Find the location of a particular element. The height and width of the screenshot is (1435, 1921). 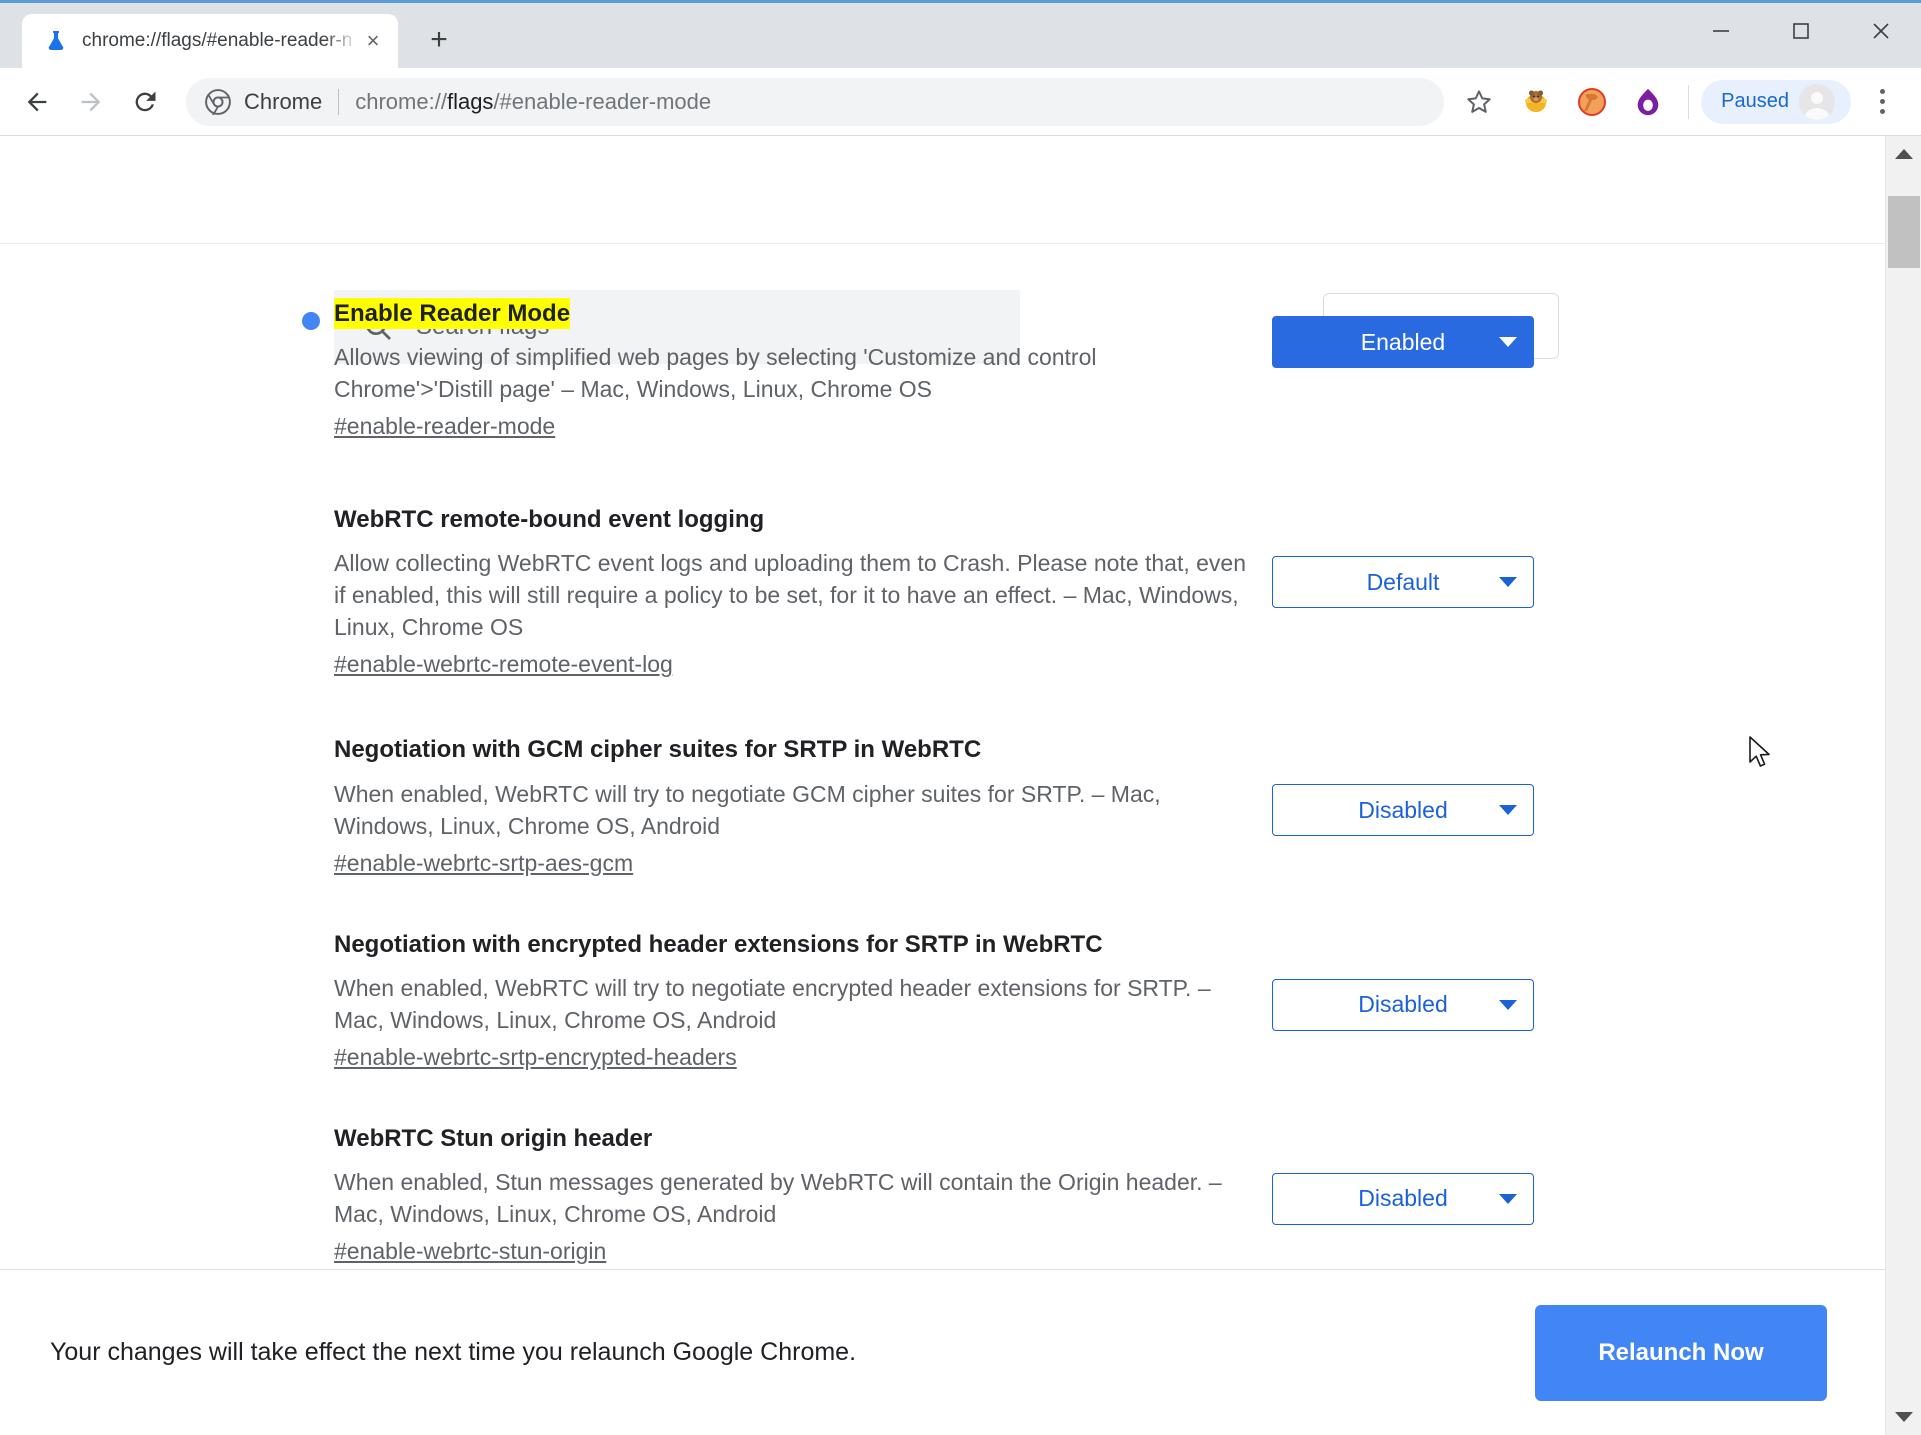

omnibox-url: chrome://flags/#enable-reader-mode is located at coordinates (892, 102).